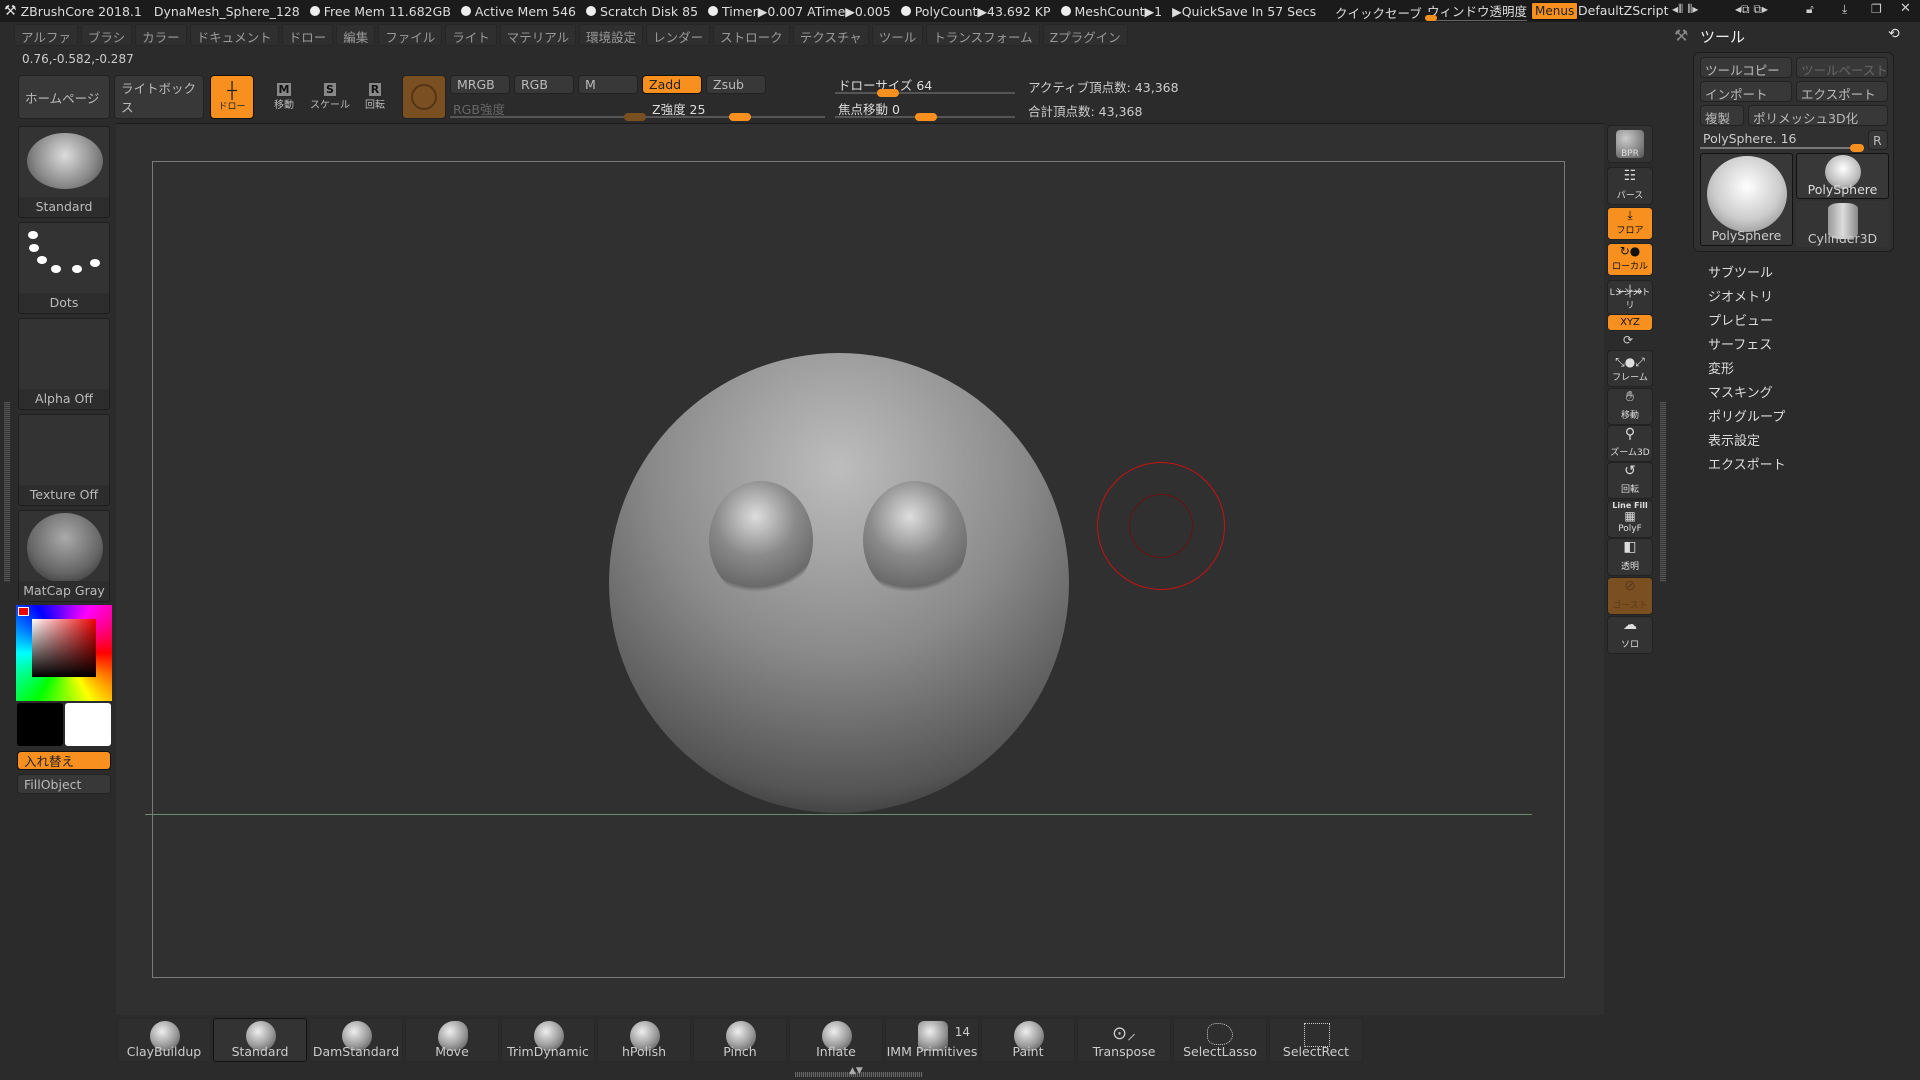  Describe the element at coordinates (1630, 368) in the screenshot. I see `frame-button: ⤡●⤢ フレーム` at that location.